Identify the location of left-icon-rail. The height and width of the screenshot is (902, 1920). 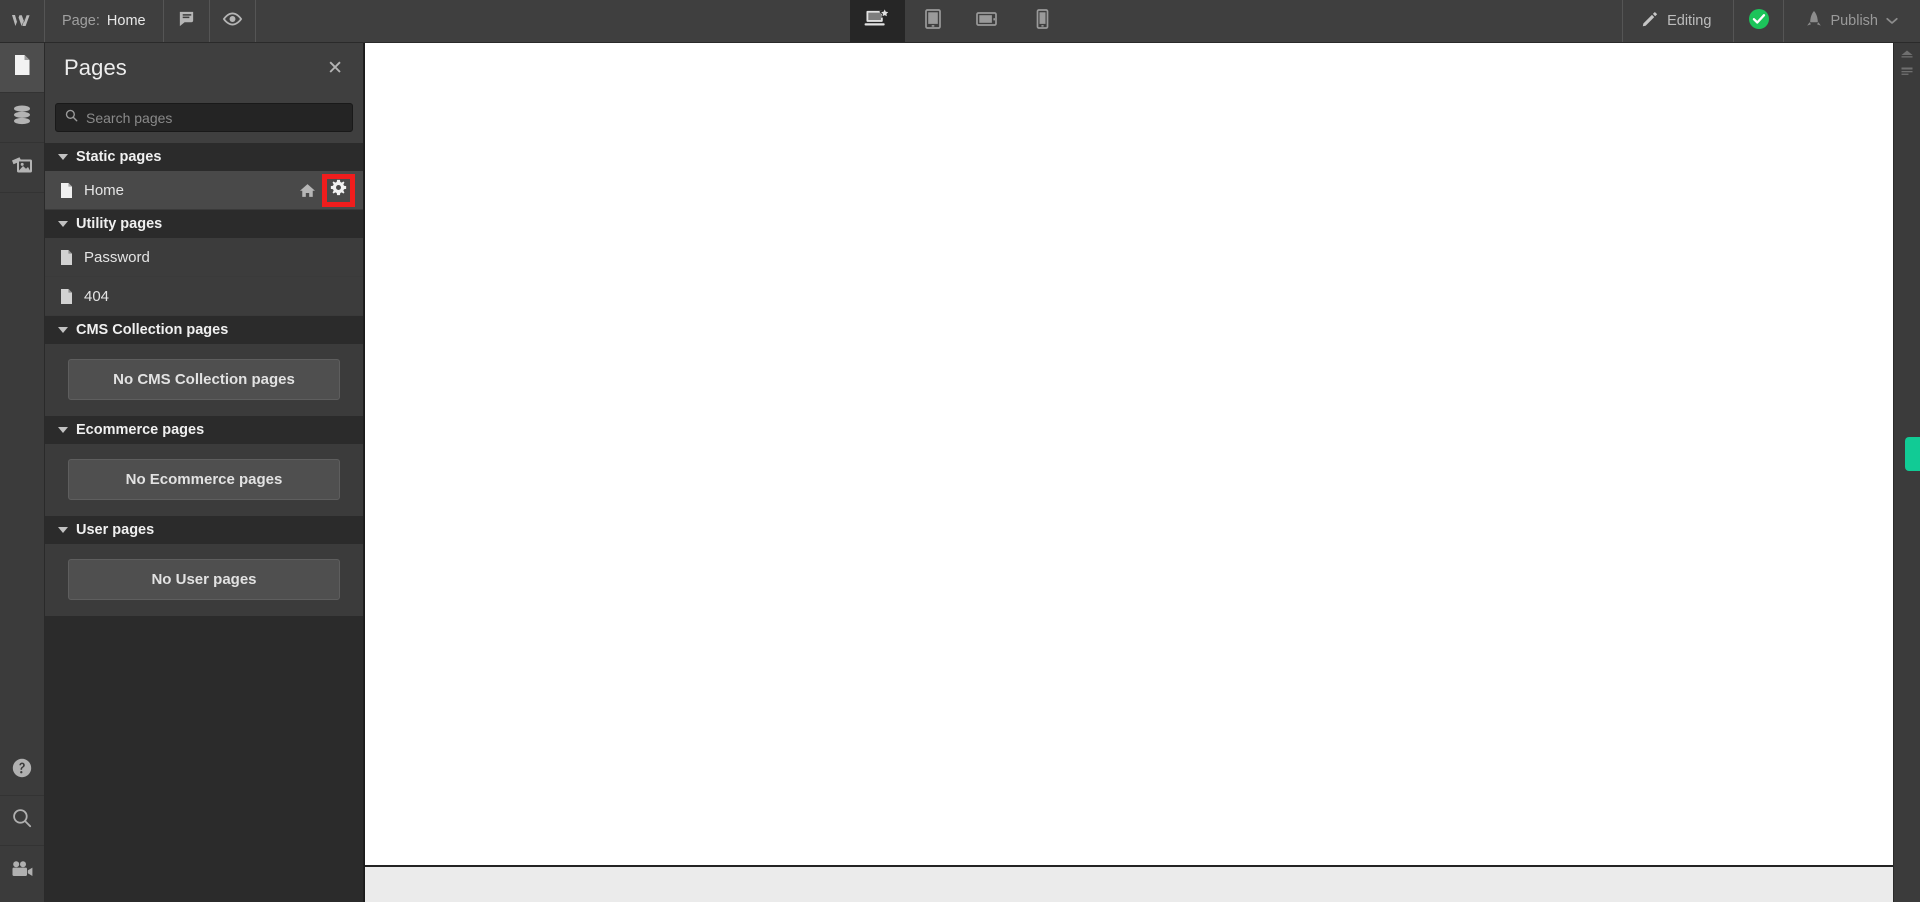
(22, 472).